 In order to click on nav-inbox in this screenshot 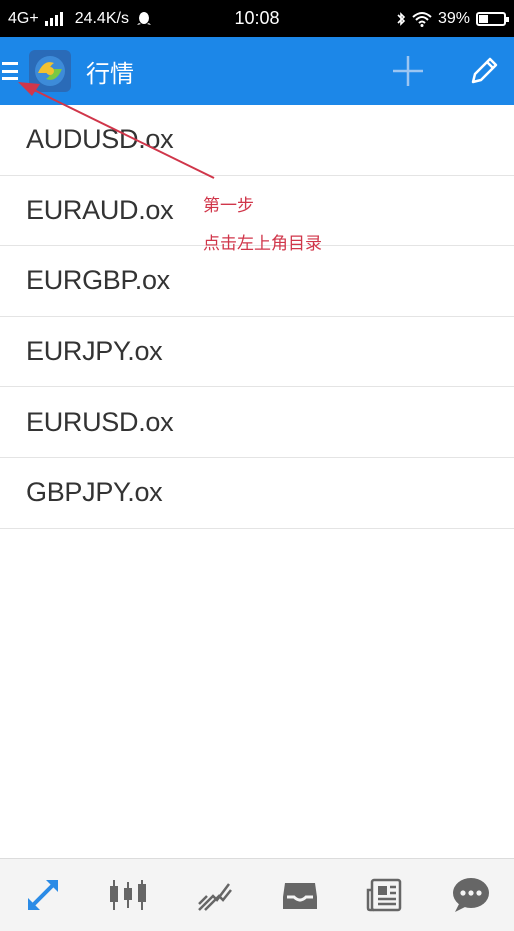, I will do `click(300, 895)`.